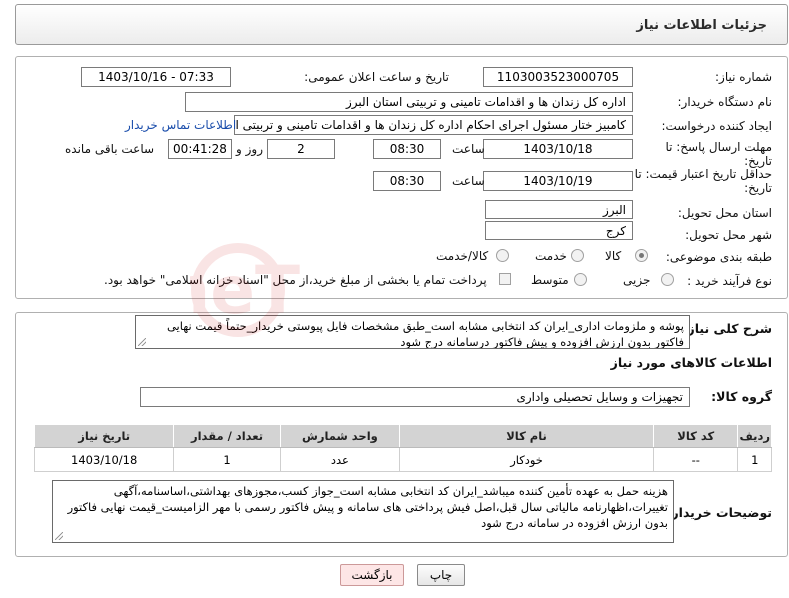 The height and width of the screenshot is (598, 789). Describe the element at coordinates (104, 436) in the screenshot. I see `col-date: تاریخ نیاز` at that location.